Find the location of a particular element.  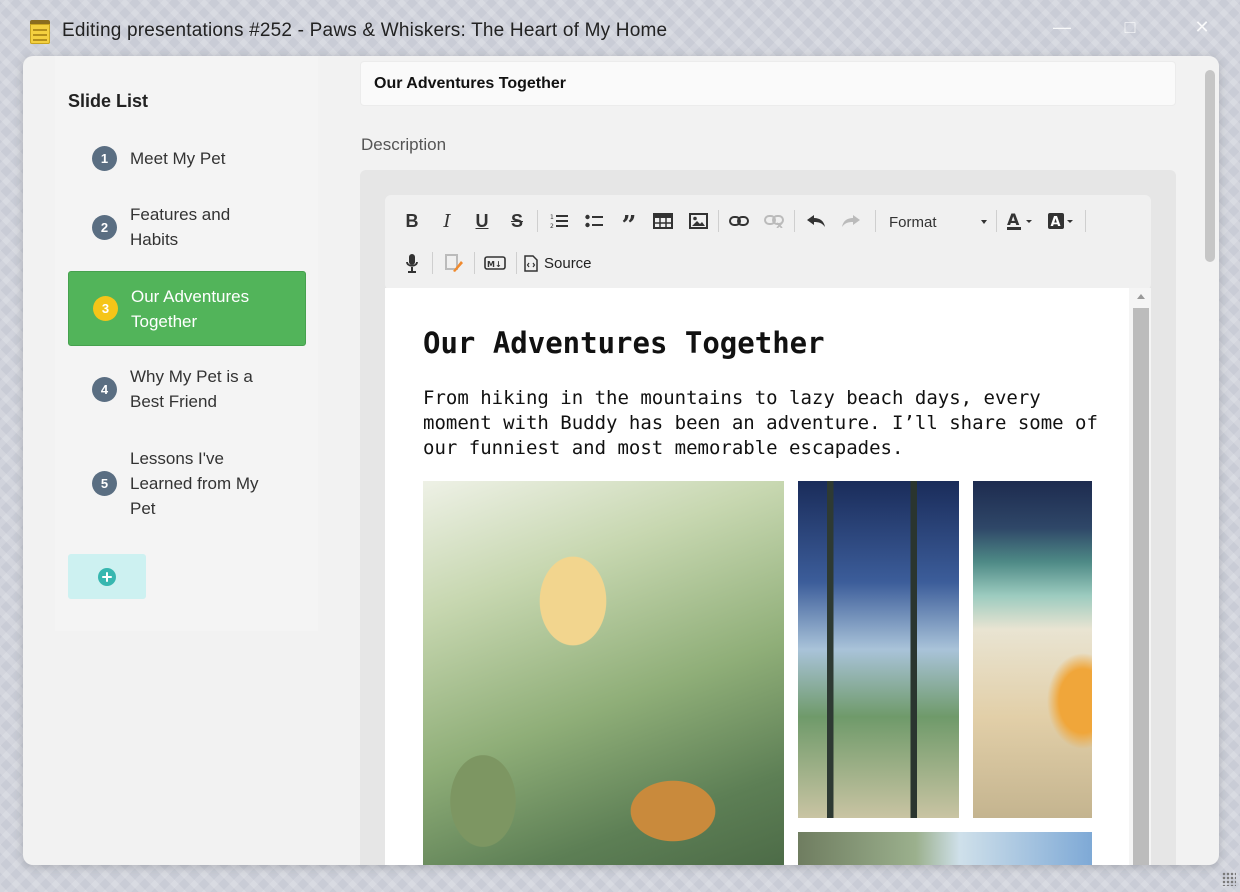

page-scrollbar is located at coordinates (1210, 463).